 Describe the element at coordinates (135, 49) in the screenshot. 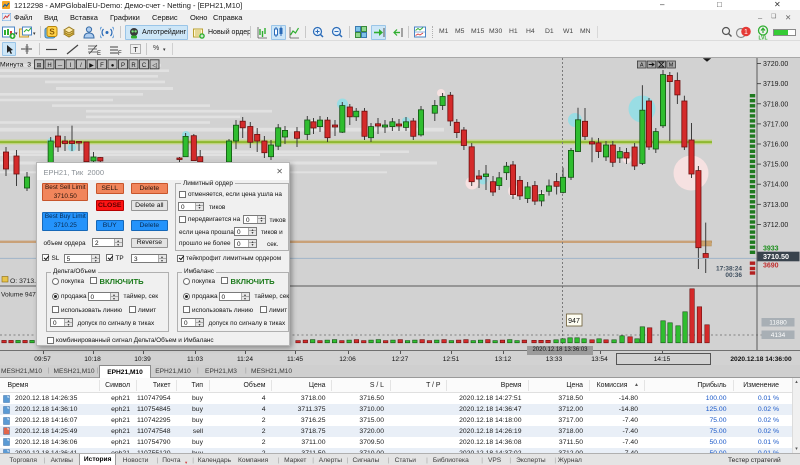

I see `svg-text: T` at that location.